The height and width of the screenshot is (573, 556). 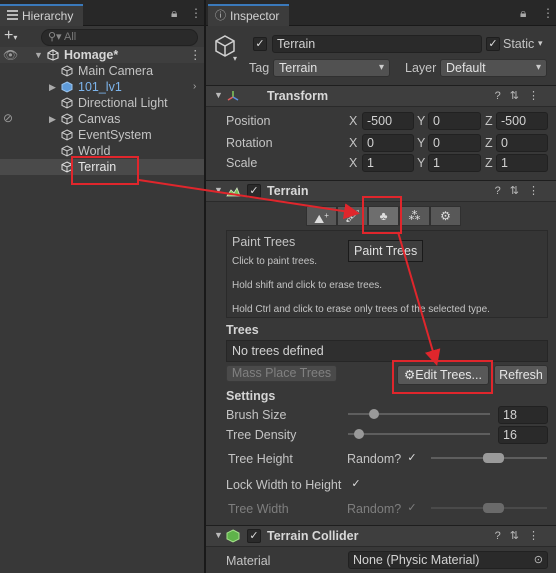 I want to click on tab-hierarchy: Hierarchy, so click(x=42, y=15).